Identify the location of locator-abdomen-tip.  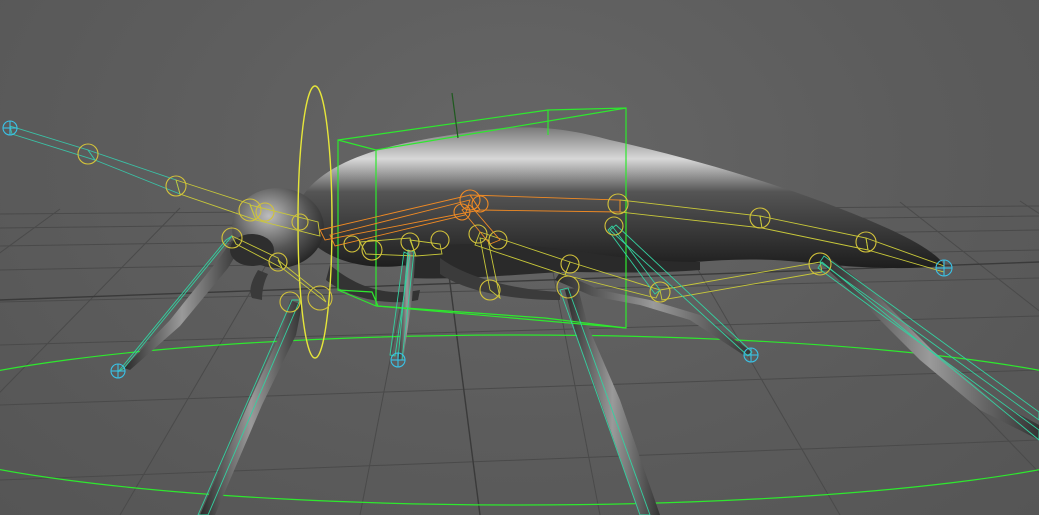
(944, 268).